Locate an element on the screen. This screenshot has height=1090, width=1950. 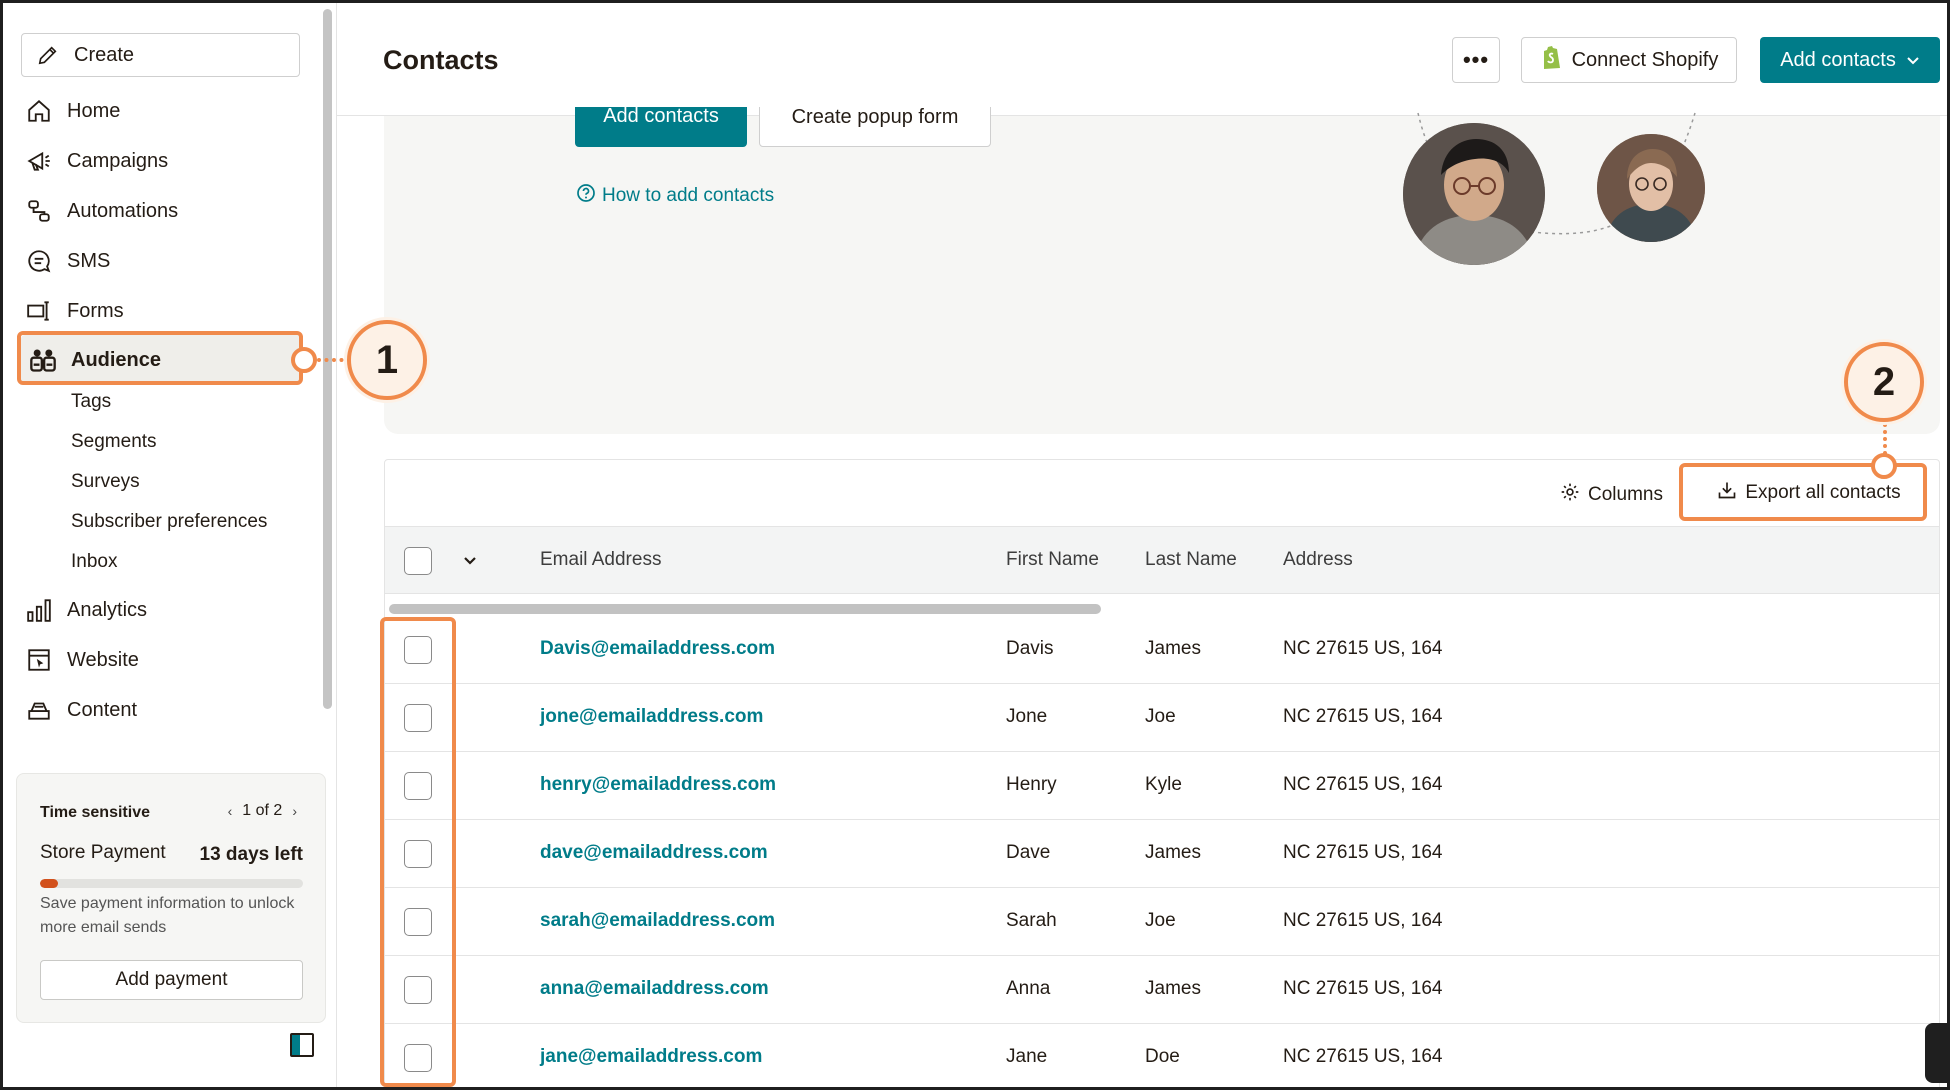
cell-email: Davis@emailaddress.com is located at coordinates (657, 649).